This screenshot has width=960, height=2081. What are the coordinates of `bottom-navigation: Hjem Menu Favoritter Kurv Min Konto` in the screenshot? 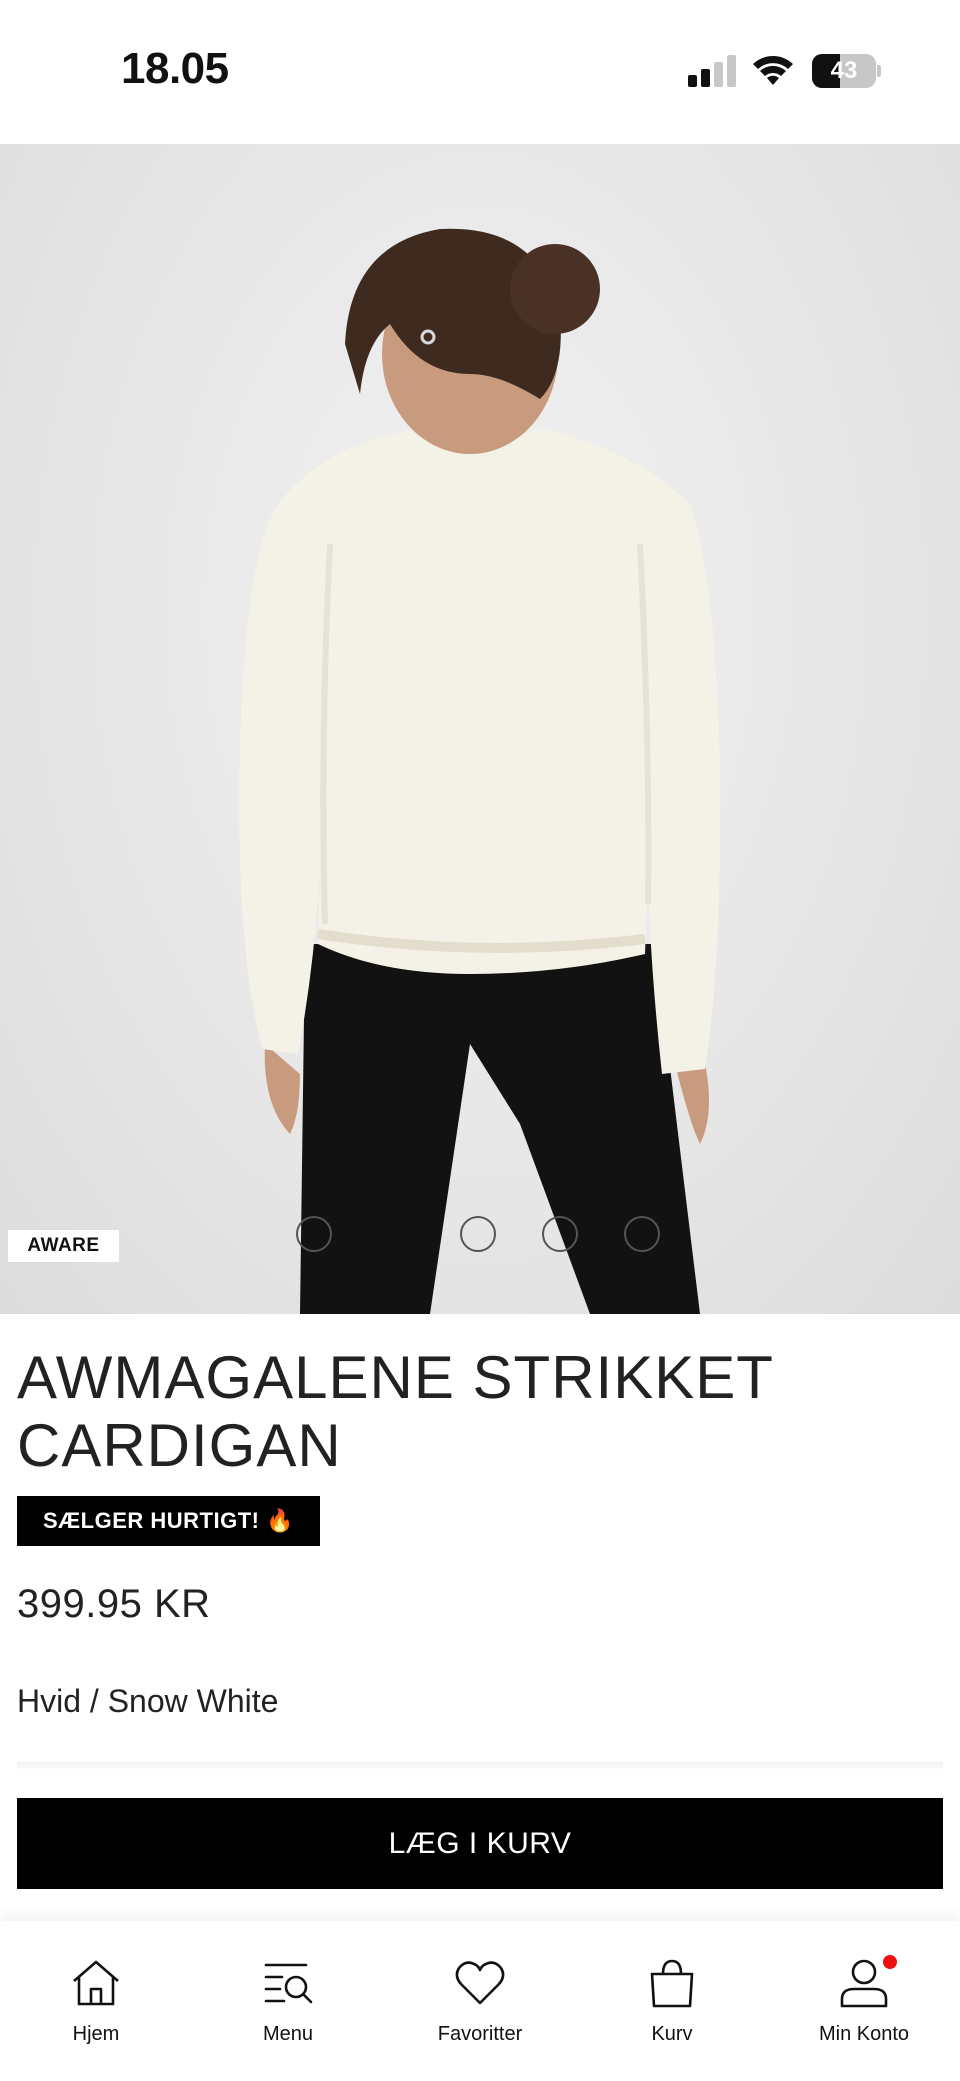 It's located at (480, 2001).